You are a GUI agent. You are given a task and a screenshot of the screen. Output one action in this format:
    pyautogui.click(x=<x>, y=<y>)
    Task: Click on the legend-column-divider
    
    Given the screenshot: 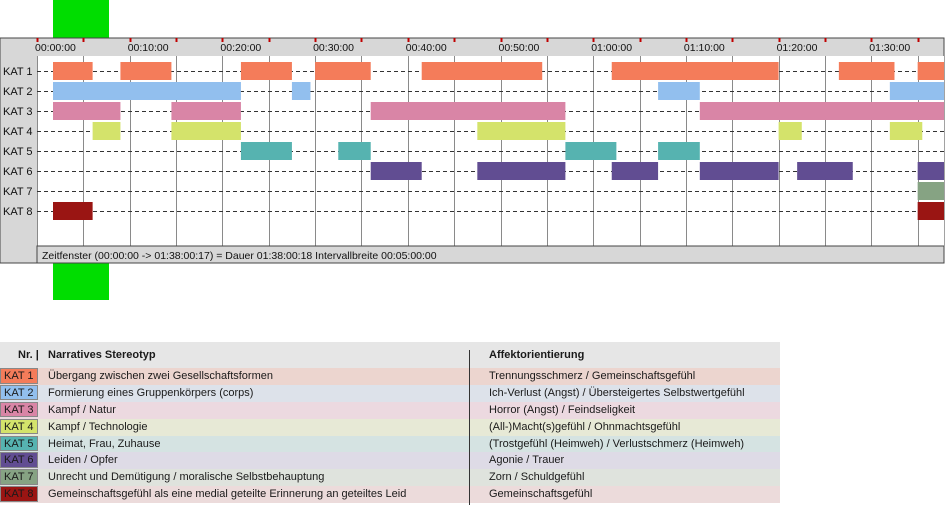 What is the action you would take?
    pyautogui.click(x=469, y=427)
    